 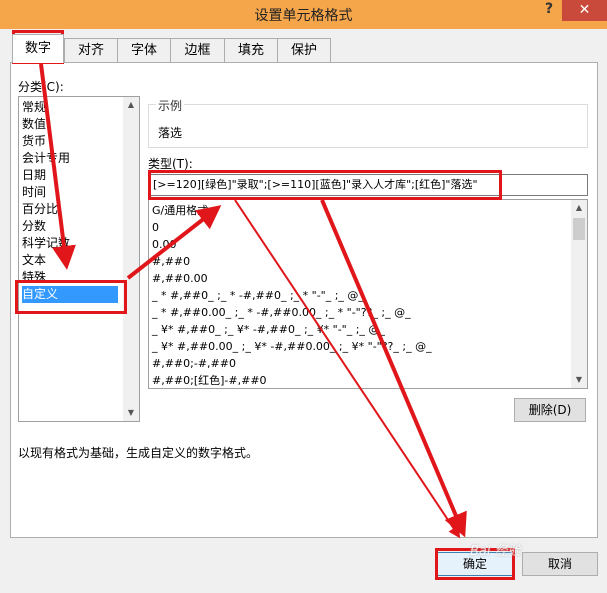 What do you see at coordinates (70, 294) in the screenshot?
I see `category-item-custom: 自定义` at bounding box center [70, 294].